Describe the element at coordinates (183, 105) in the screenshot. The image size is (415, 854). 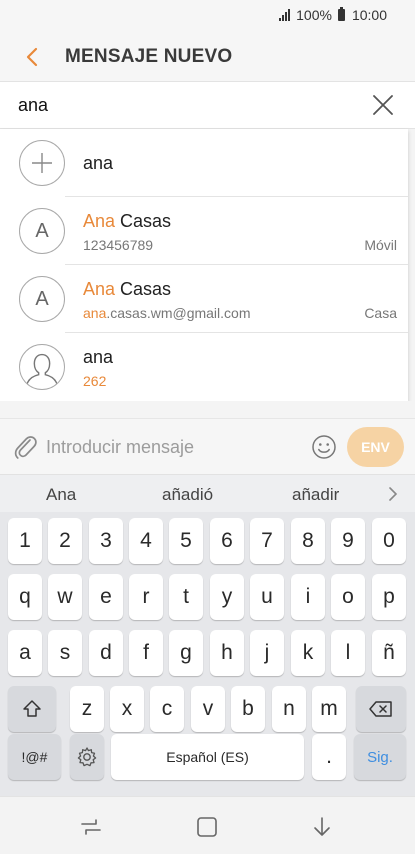
I see `recipient-input` at that location.